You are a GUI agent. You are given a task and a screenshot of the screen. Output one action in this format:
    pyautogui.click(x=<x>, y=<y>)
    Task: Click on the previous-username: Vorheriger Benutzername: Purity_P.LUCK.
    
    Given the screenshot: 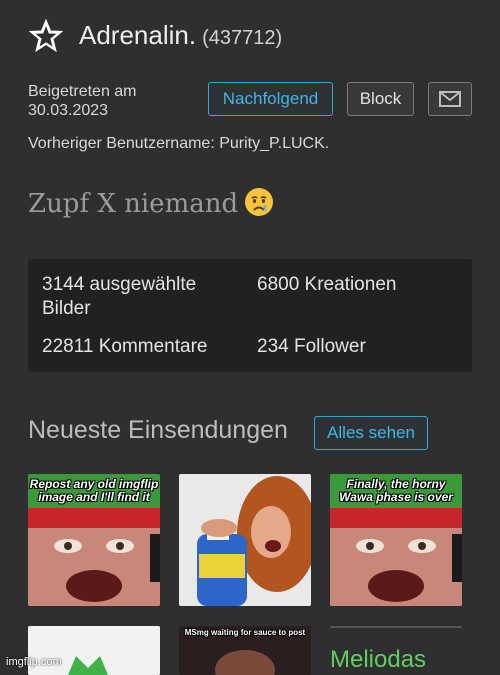 What is the action you would take?
    pyautogui.click(x=179, y=143)
    